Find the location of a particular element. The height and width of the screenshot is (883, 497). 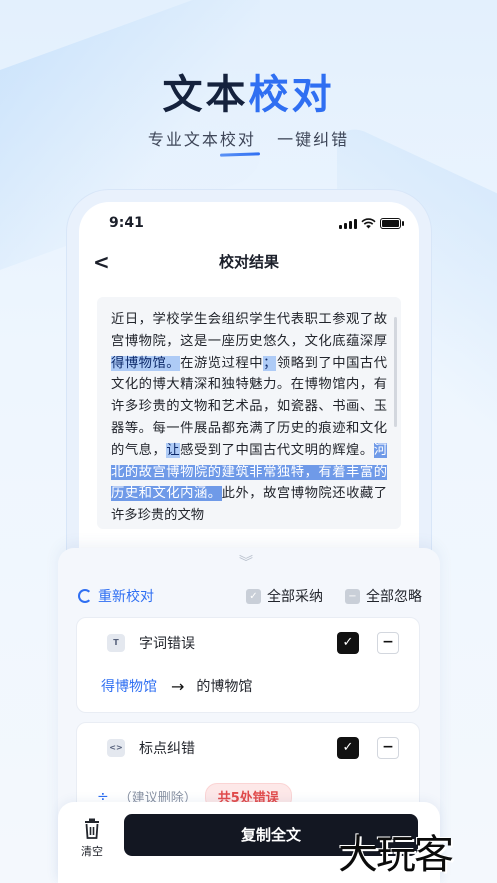

error-highlight: ； is located at coordinates (270, 363).